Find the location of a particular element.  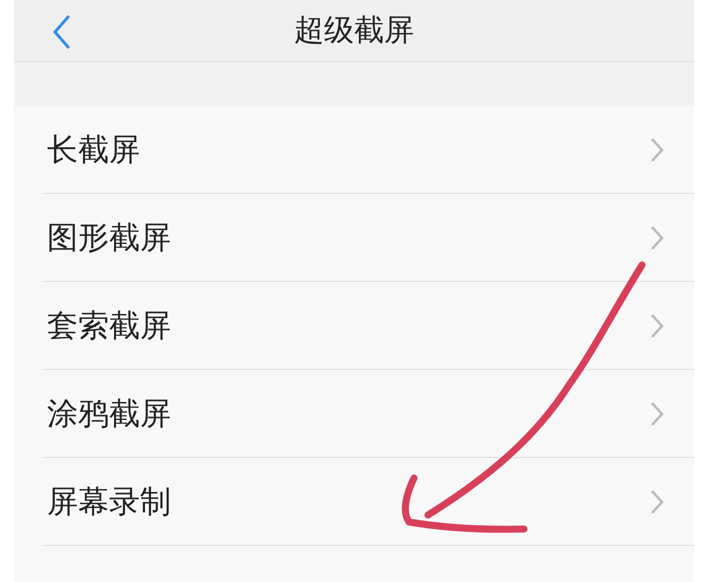

settings-row: 图形截屏 is located at coordinates (369, 238).